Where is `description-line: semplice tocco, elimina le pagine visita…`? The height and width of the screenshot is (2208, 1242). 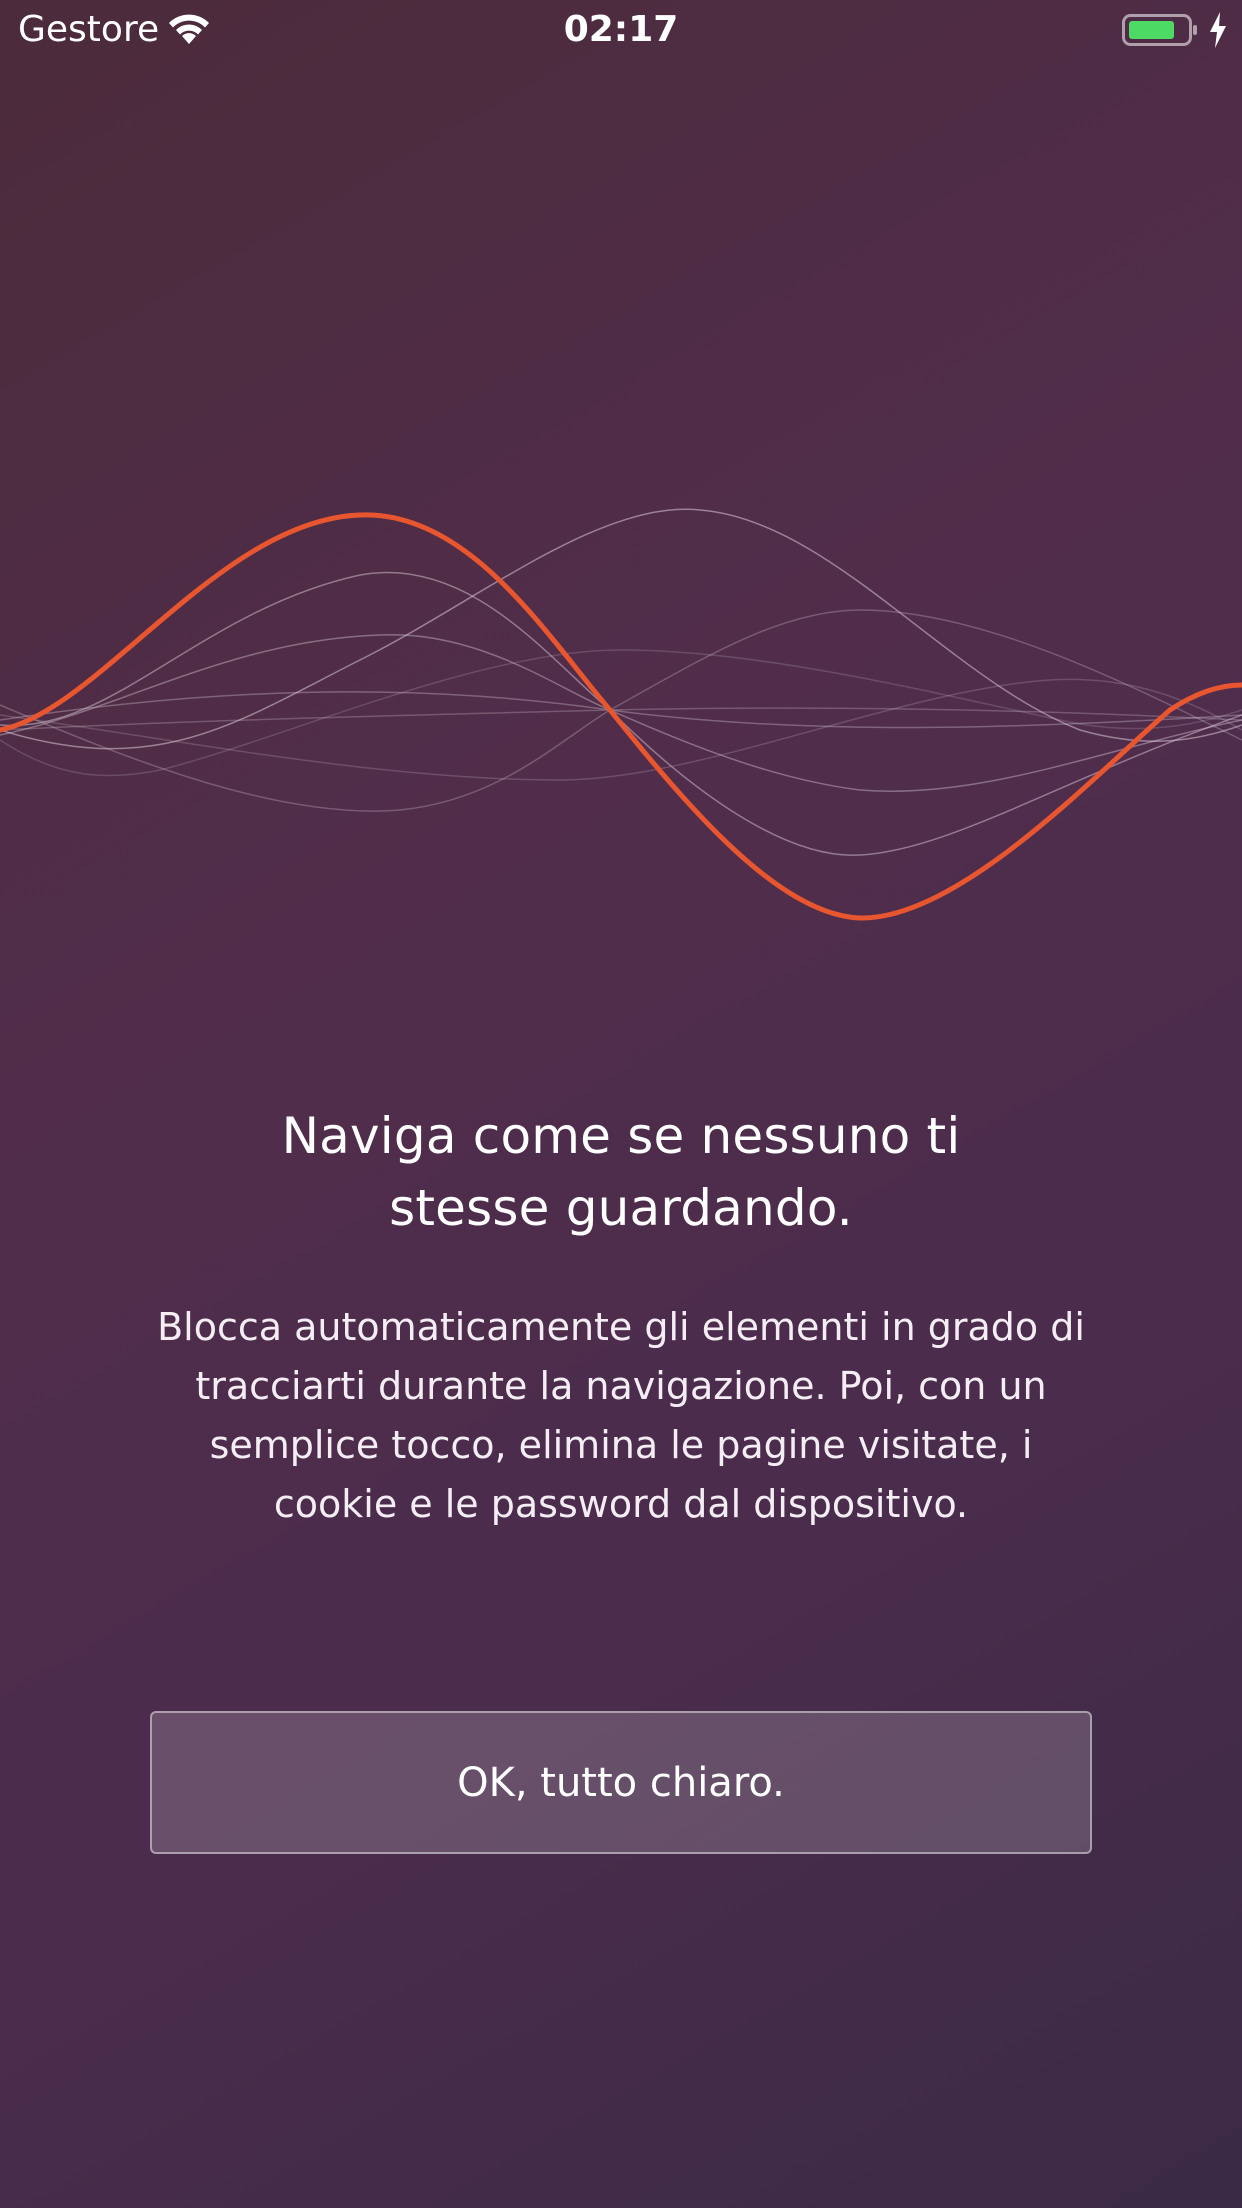 description-line: semplice tocco, elimina le pagine visita… is located at coordinates (621, 1445).